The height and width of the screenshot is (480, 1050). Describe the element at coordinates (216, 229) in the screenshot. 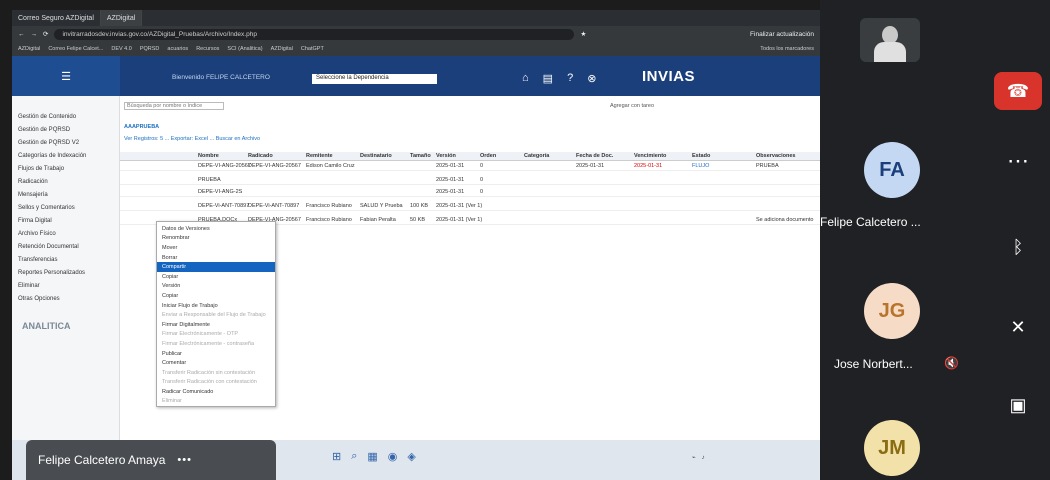

I see `ctx-item: Datos de Versiones` at that location.